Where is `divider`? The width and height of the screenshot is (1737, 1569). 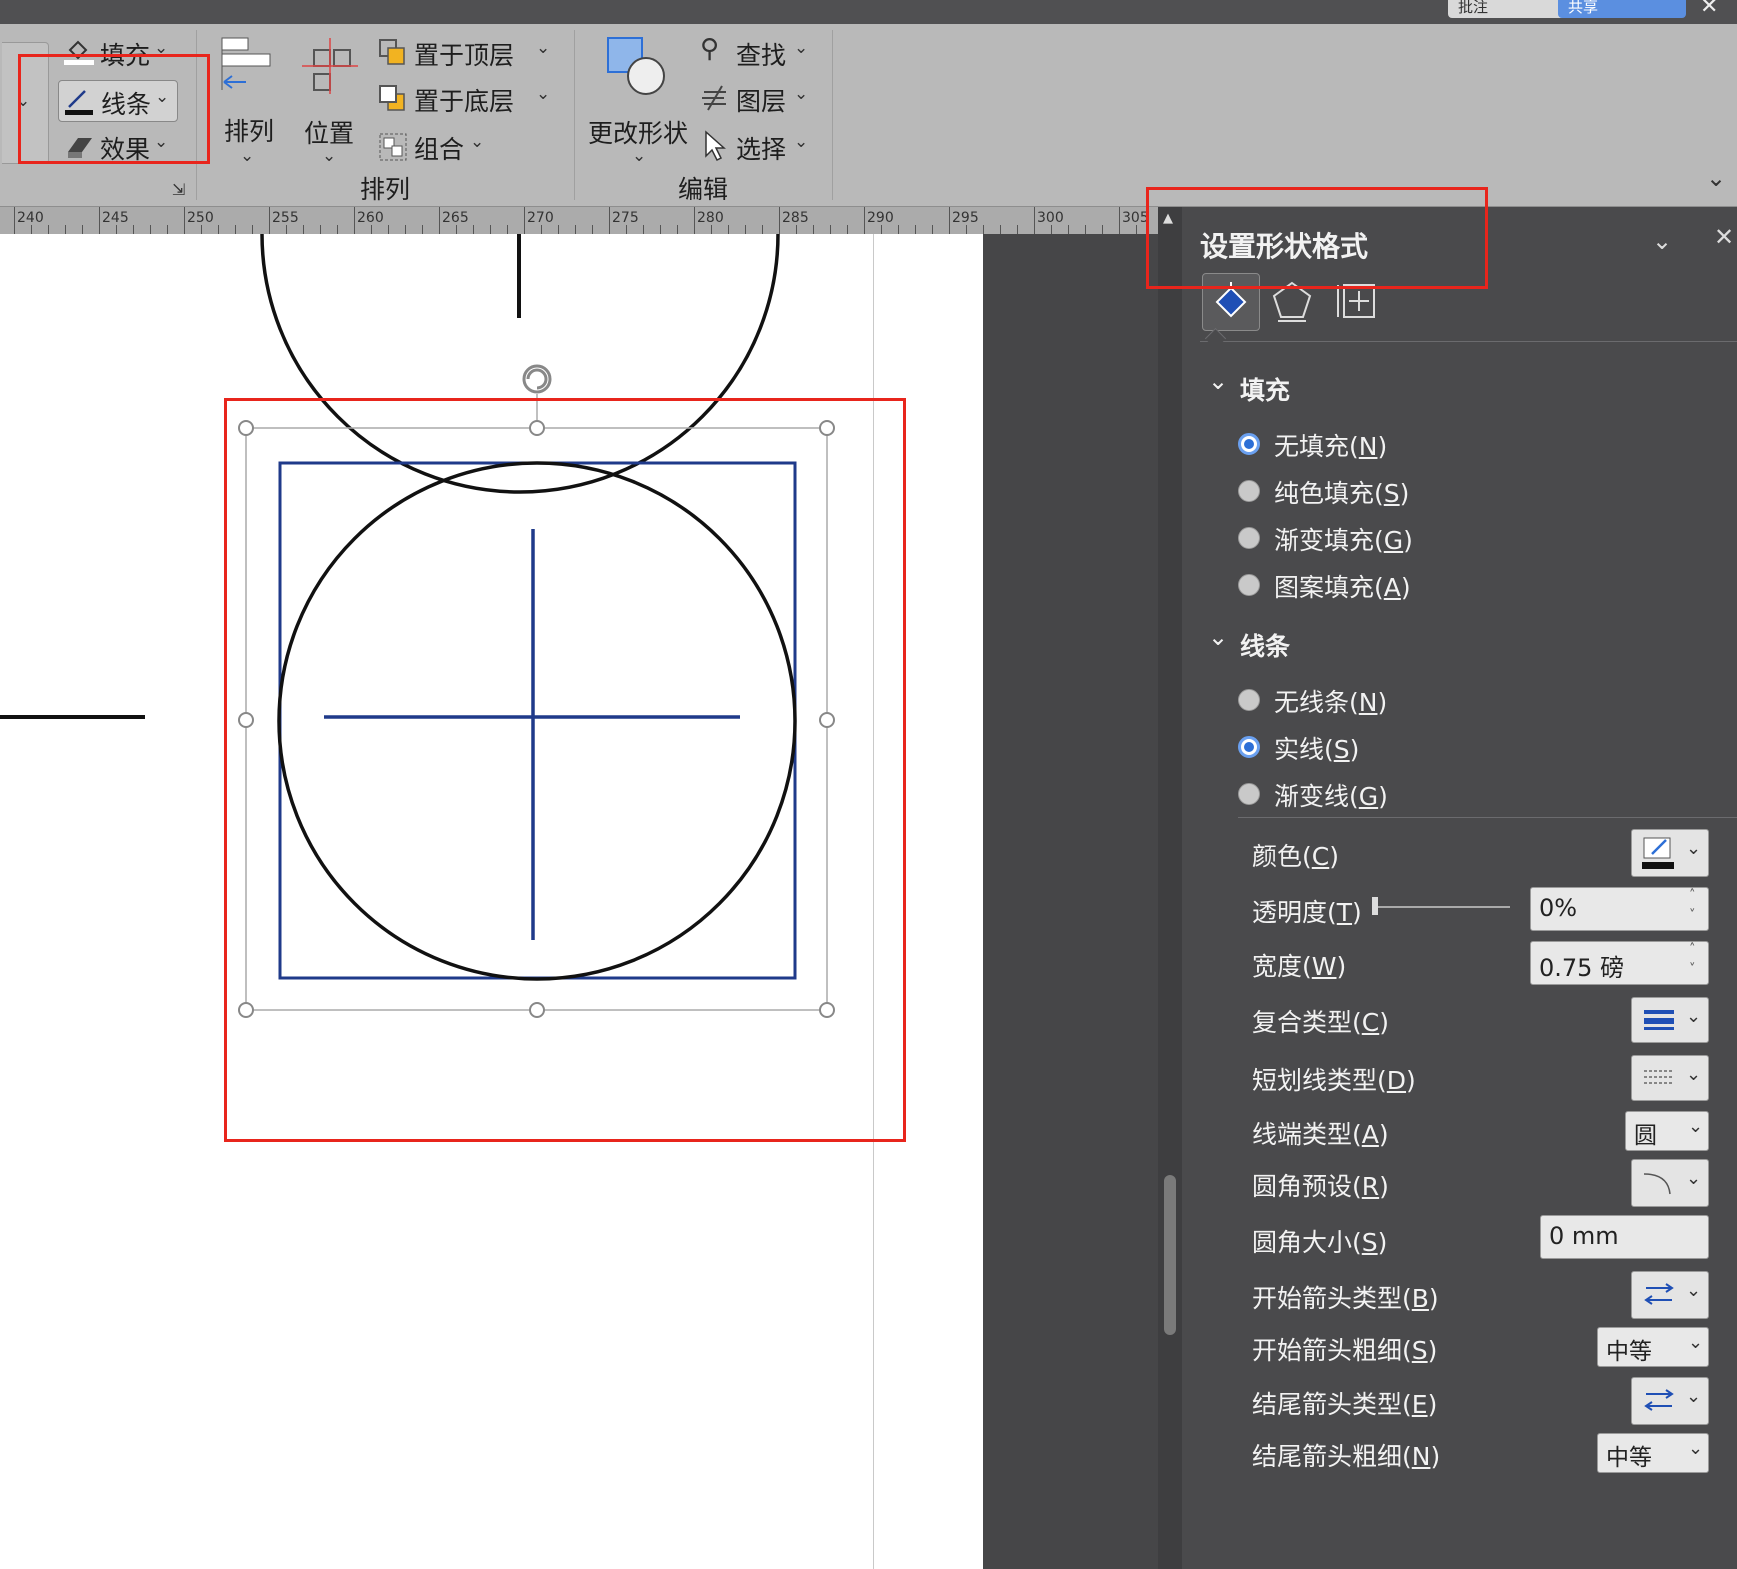
divider is located at coordinates (574, 115).